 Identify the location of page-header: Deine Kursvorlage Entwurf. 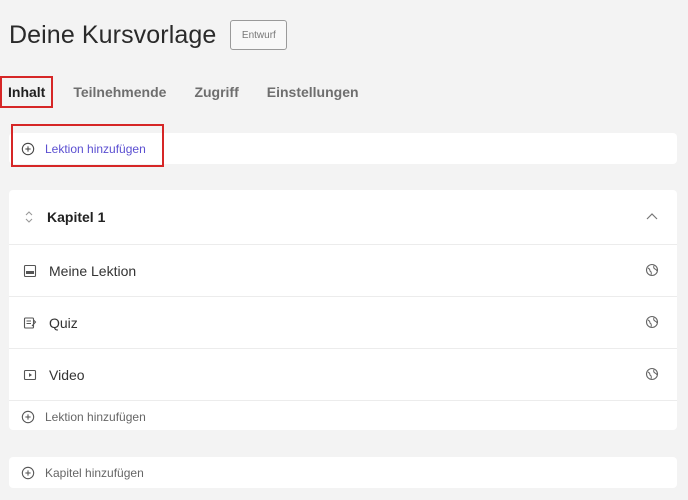
(148, 35).